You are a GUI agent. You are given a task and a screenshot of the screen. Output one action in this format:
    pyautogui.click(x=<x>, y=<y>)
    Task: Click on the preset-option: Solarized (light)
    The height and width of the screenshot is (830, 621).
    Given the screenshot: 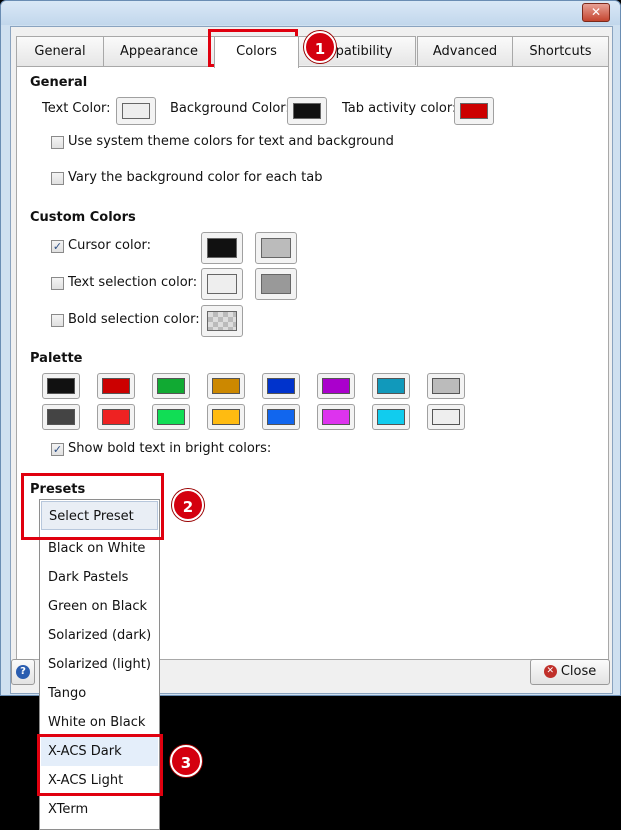 What is the action you would take?
    pyautogui.click(x=99, y=664)
    